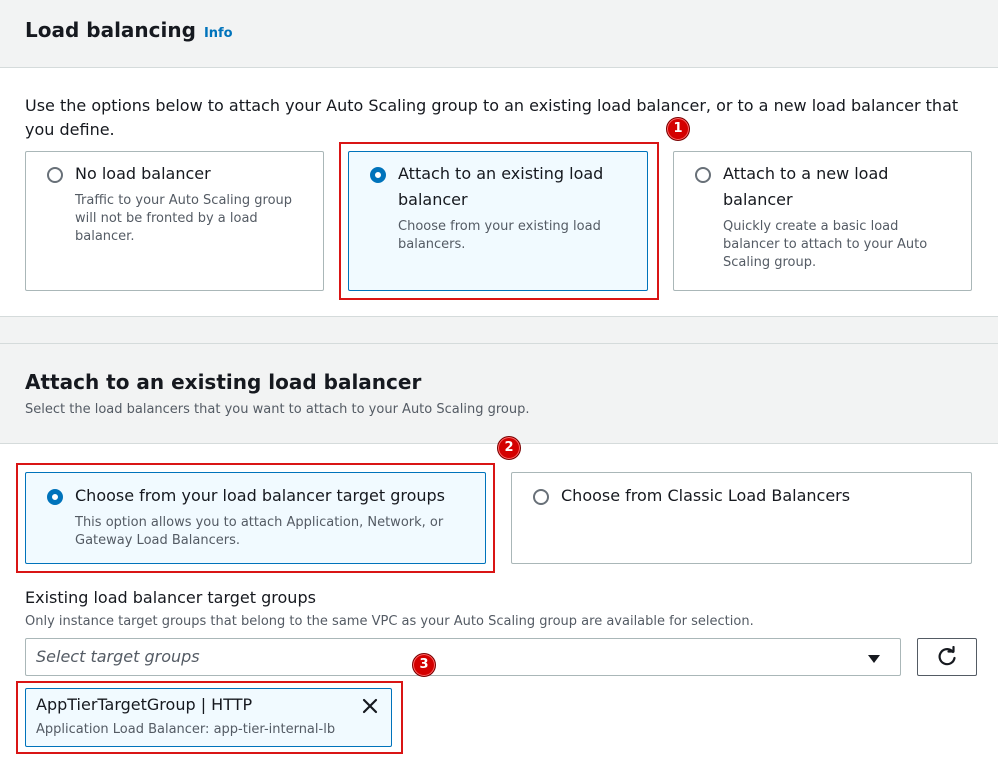 The height and width of the screenshot is (768, 998). What do you see at coordinates (499, 34) in the screenshot?
I see `load-balancing-header: Load balancing Info` at bounding box center [499, 34].